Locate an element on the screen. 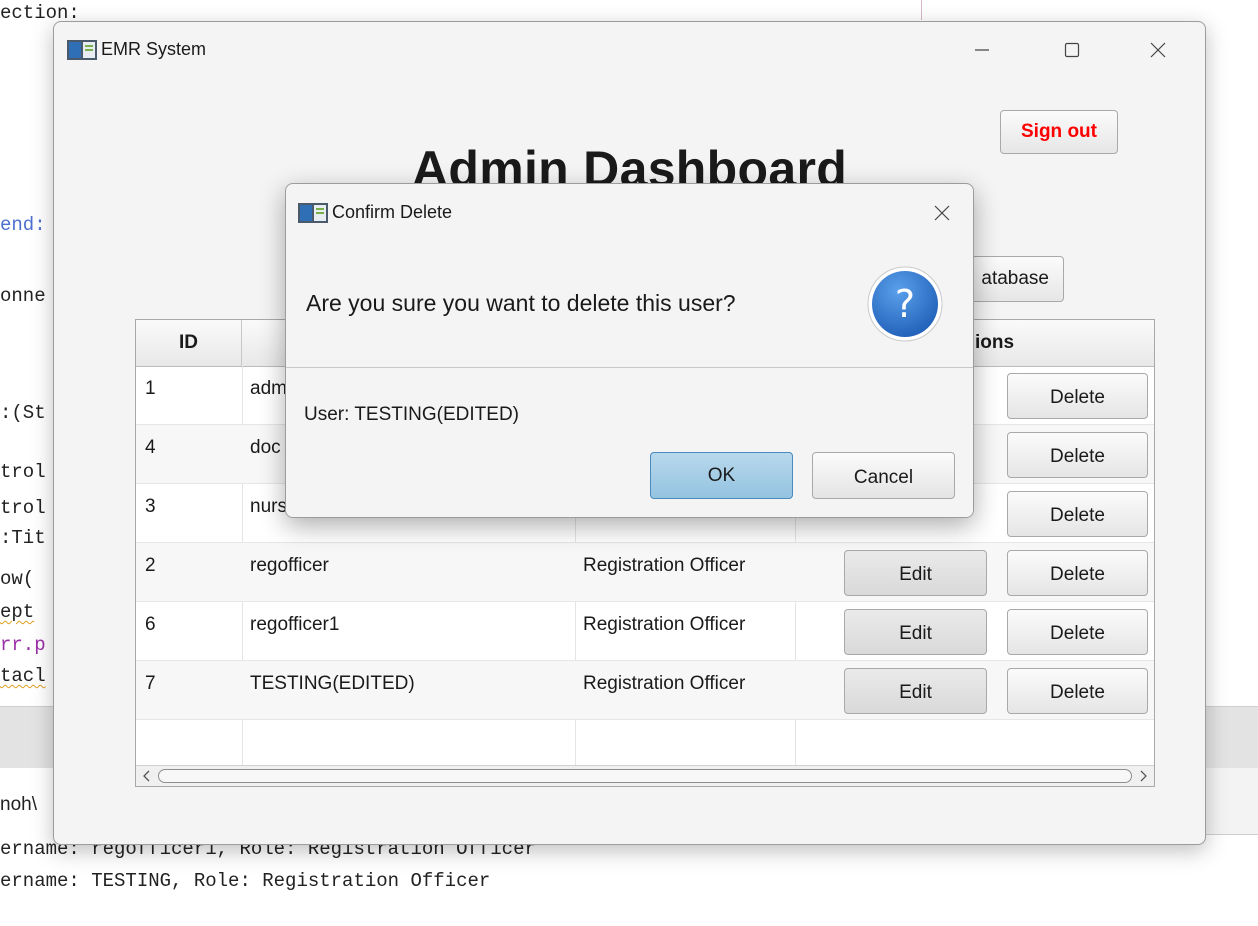 The width and height of the screenshot is (1258, 926). scroll-right-button is located at coordinates (1143, 776).